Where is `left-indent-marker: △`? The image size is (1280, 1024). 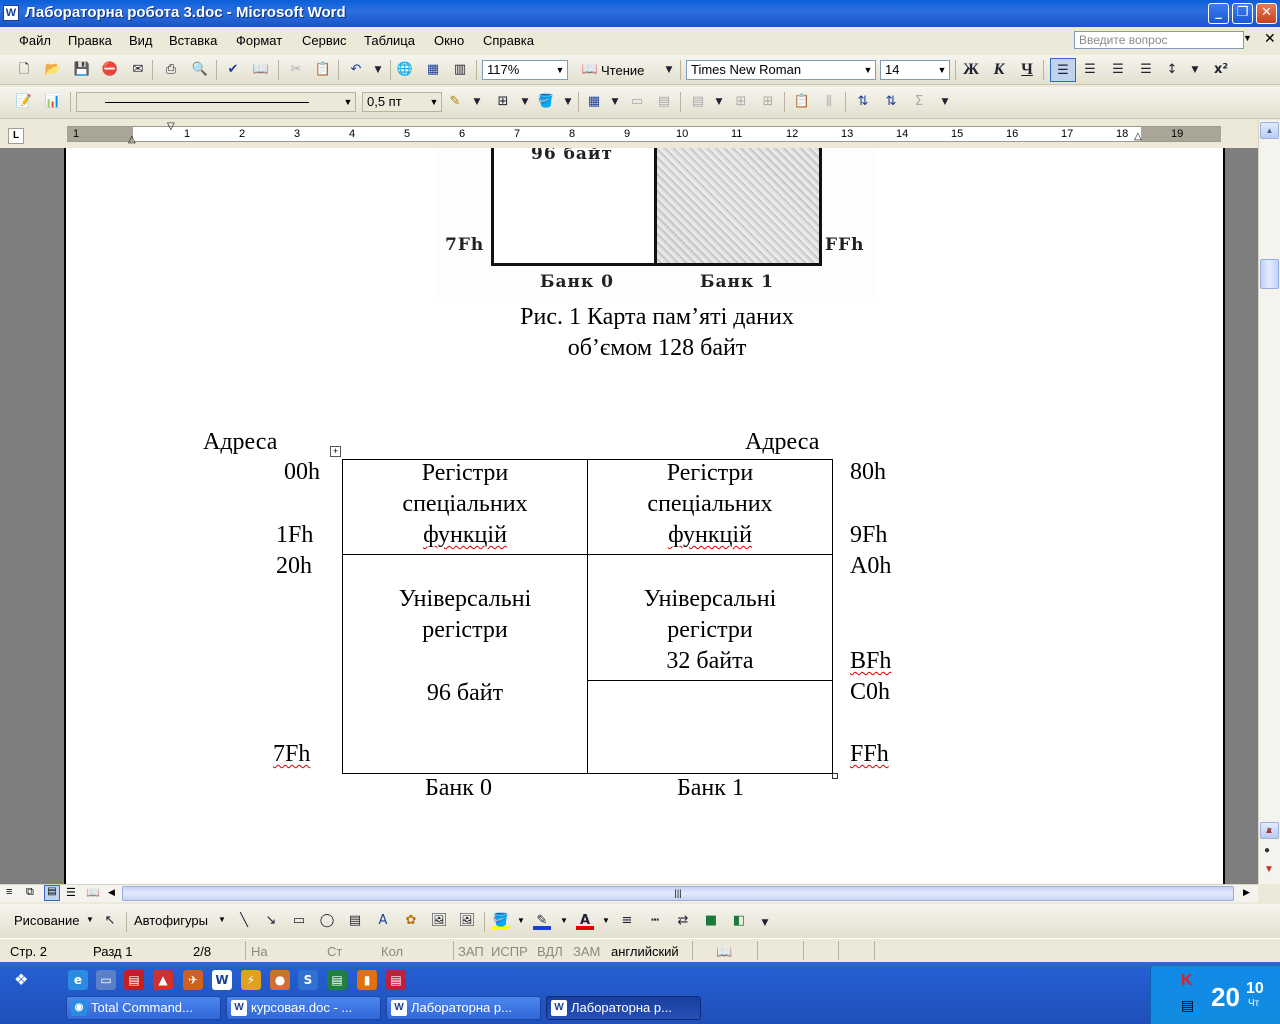
left-indent-marker: △ is located at coordinates (132, 139).